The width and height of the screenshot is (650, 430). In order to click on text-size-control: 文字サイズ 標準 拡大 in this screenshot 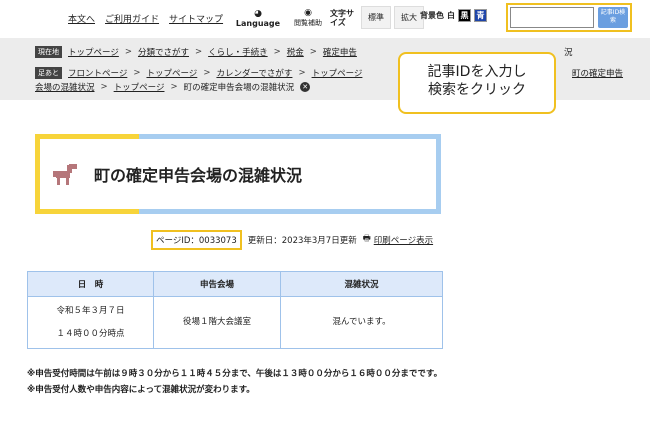, I will do `click(377, 17)`.